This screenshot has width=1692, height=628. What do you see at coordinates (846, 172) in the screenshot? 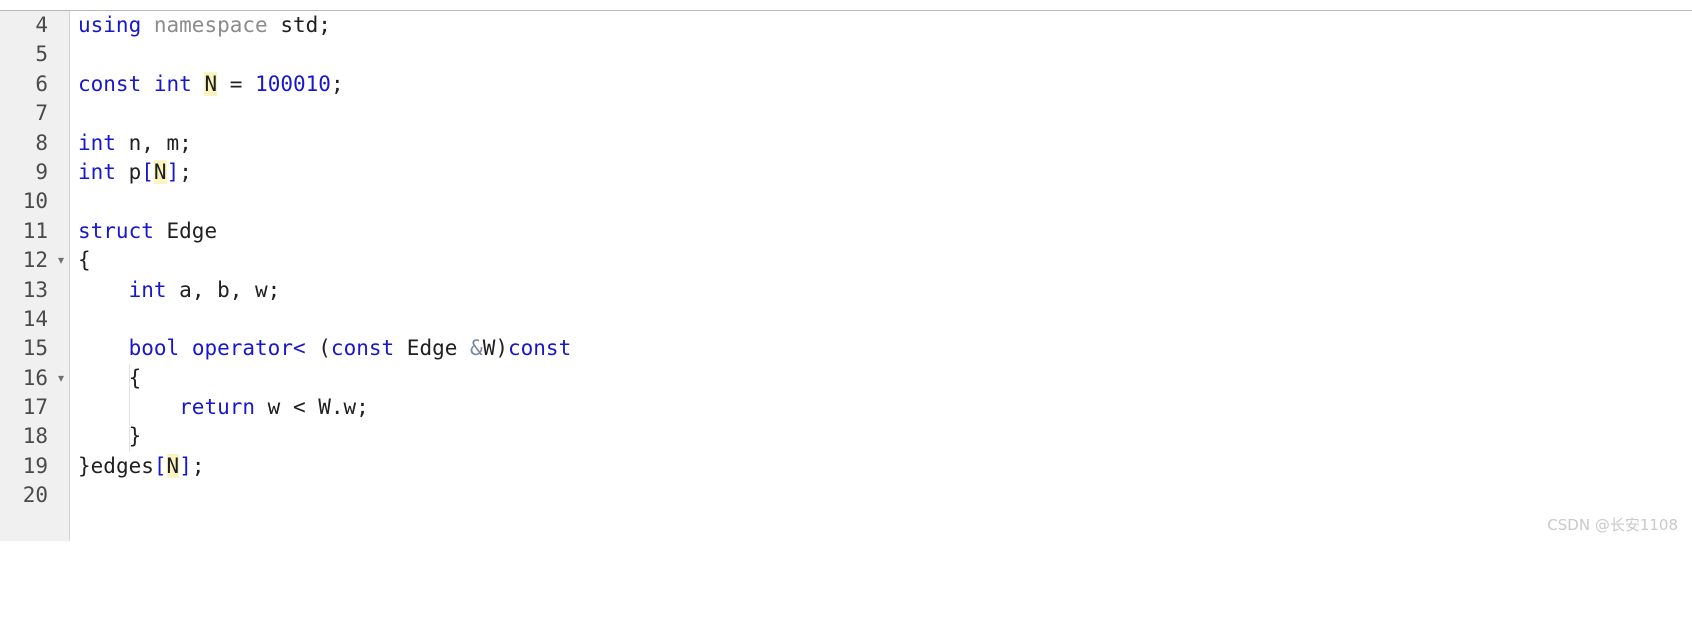
I see `code-line: 9 int p[N];` at bounding box center [846, 172].